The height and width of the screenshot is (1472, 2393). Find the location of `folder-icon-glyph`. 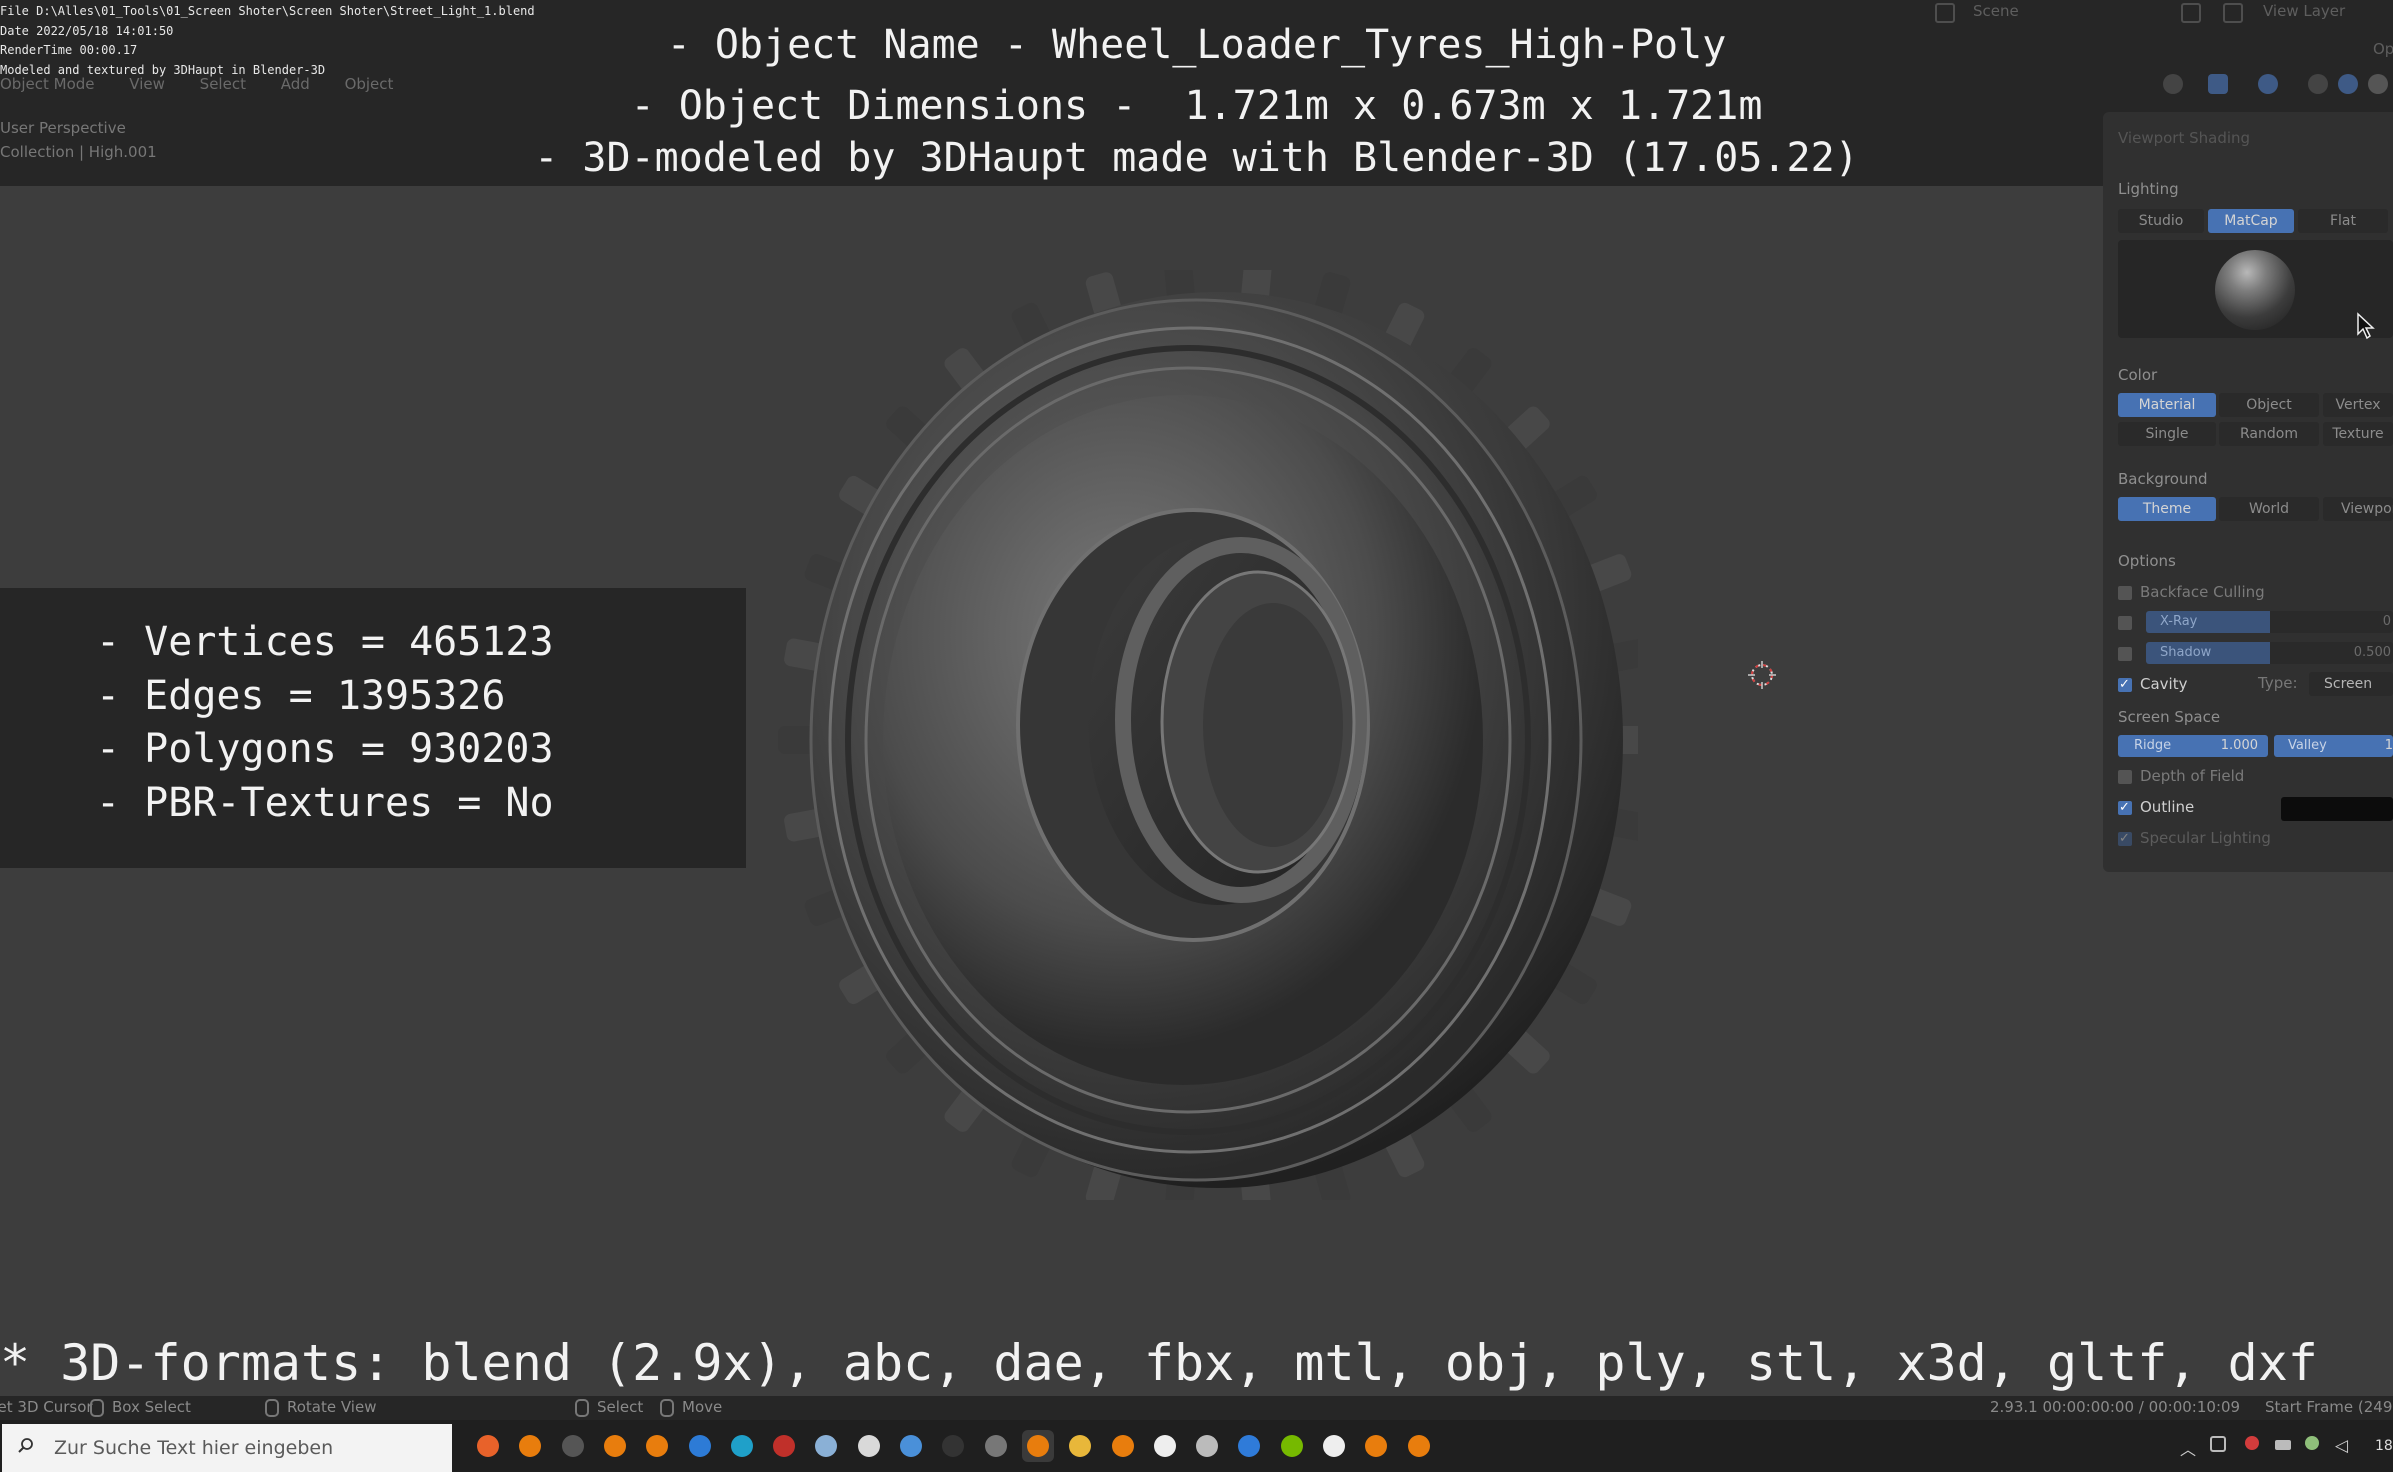

folder-icon-glyph is located at coordinates (1080, 1446).